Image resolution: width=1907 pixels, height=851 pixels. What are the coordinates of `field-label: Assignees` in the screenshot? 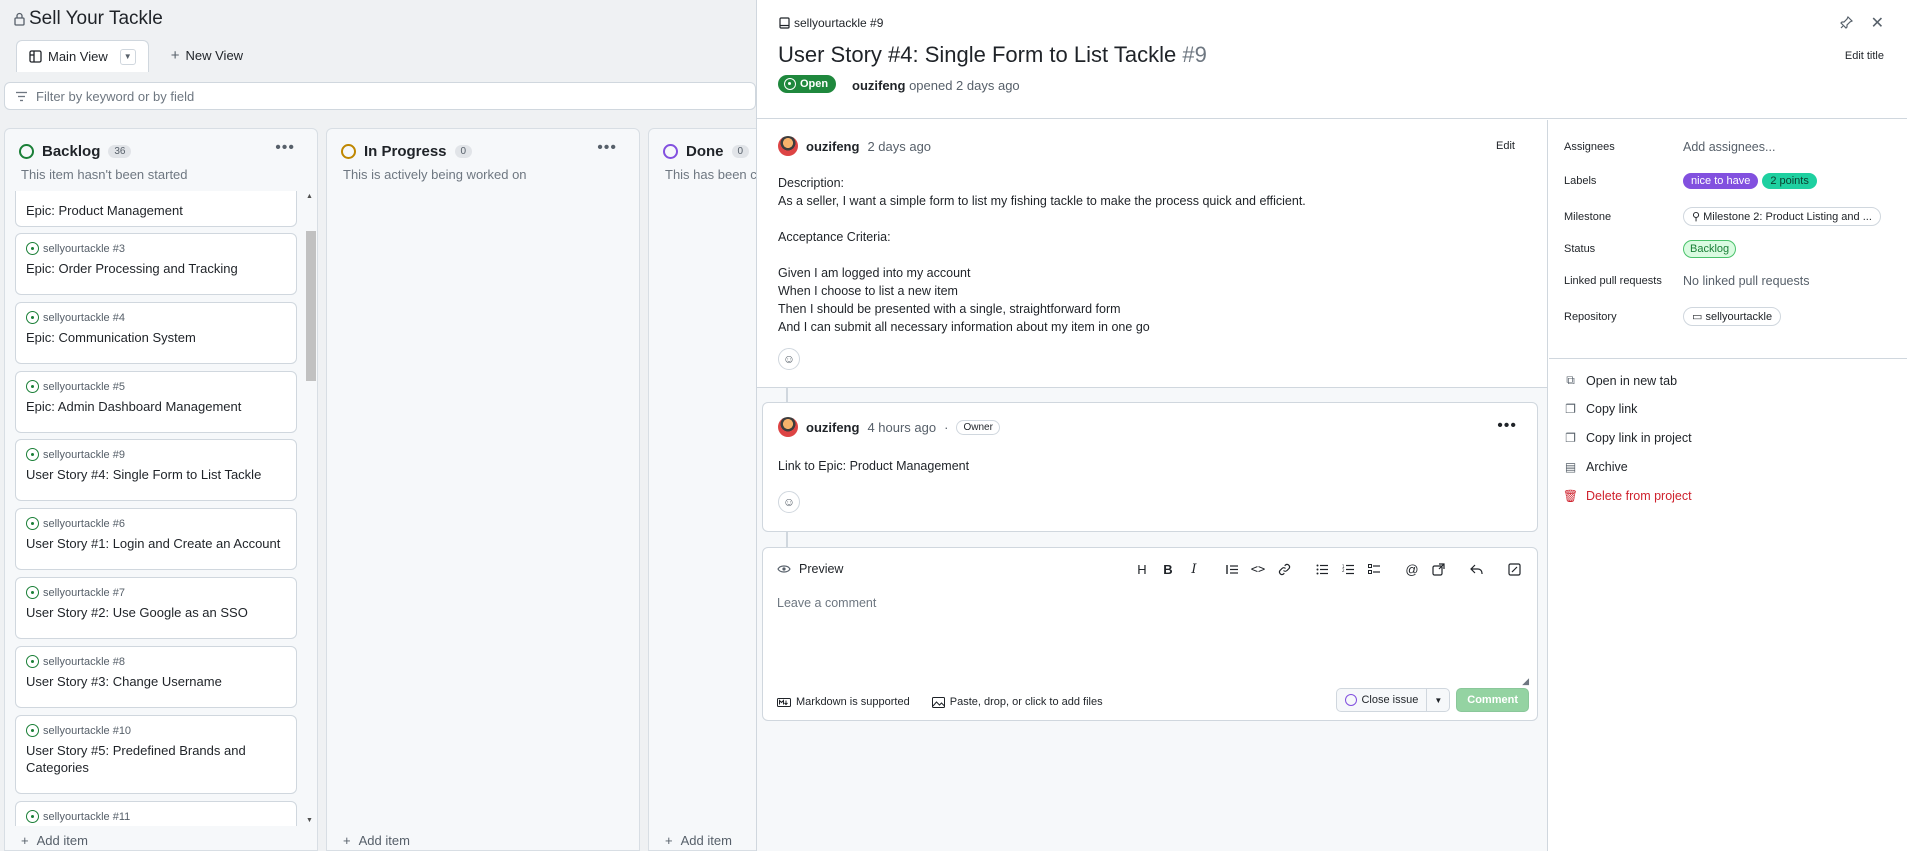 It's located at (1589, 147).